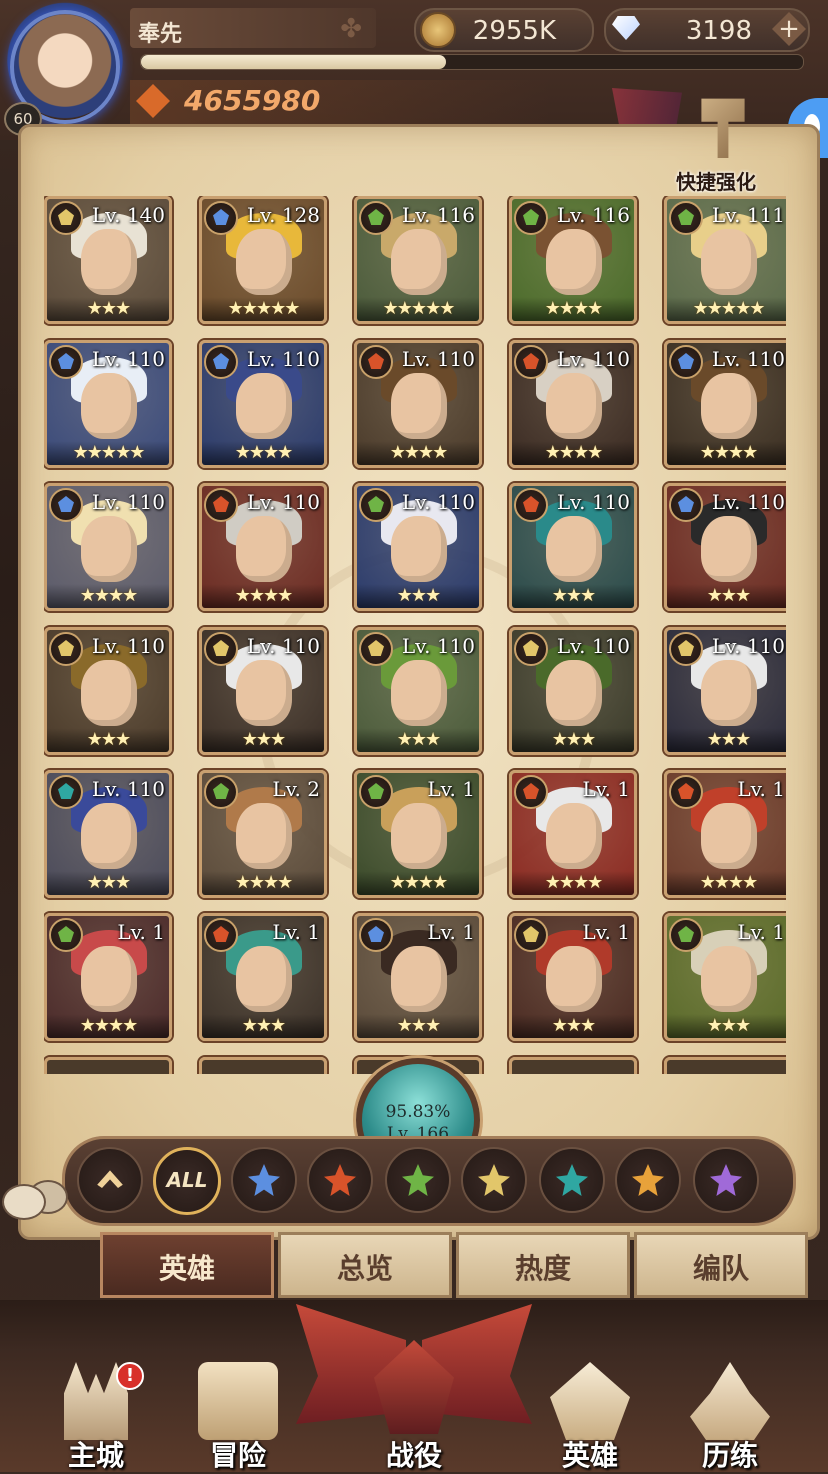  What do you see at coordinates (238, 1417) in the screenshot?
I see `nav-adventure: 冒险` at bounding box center [238, 1417].